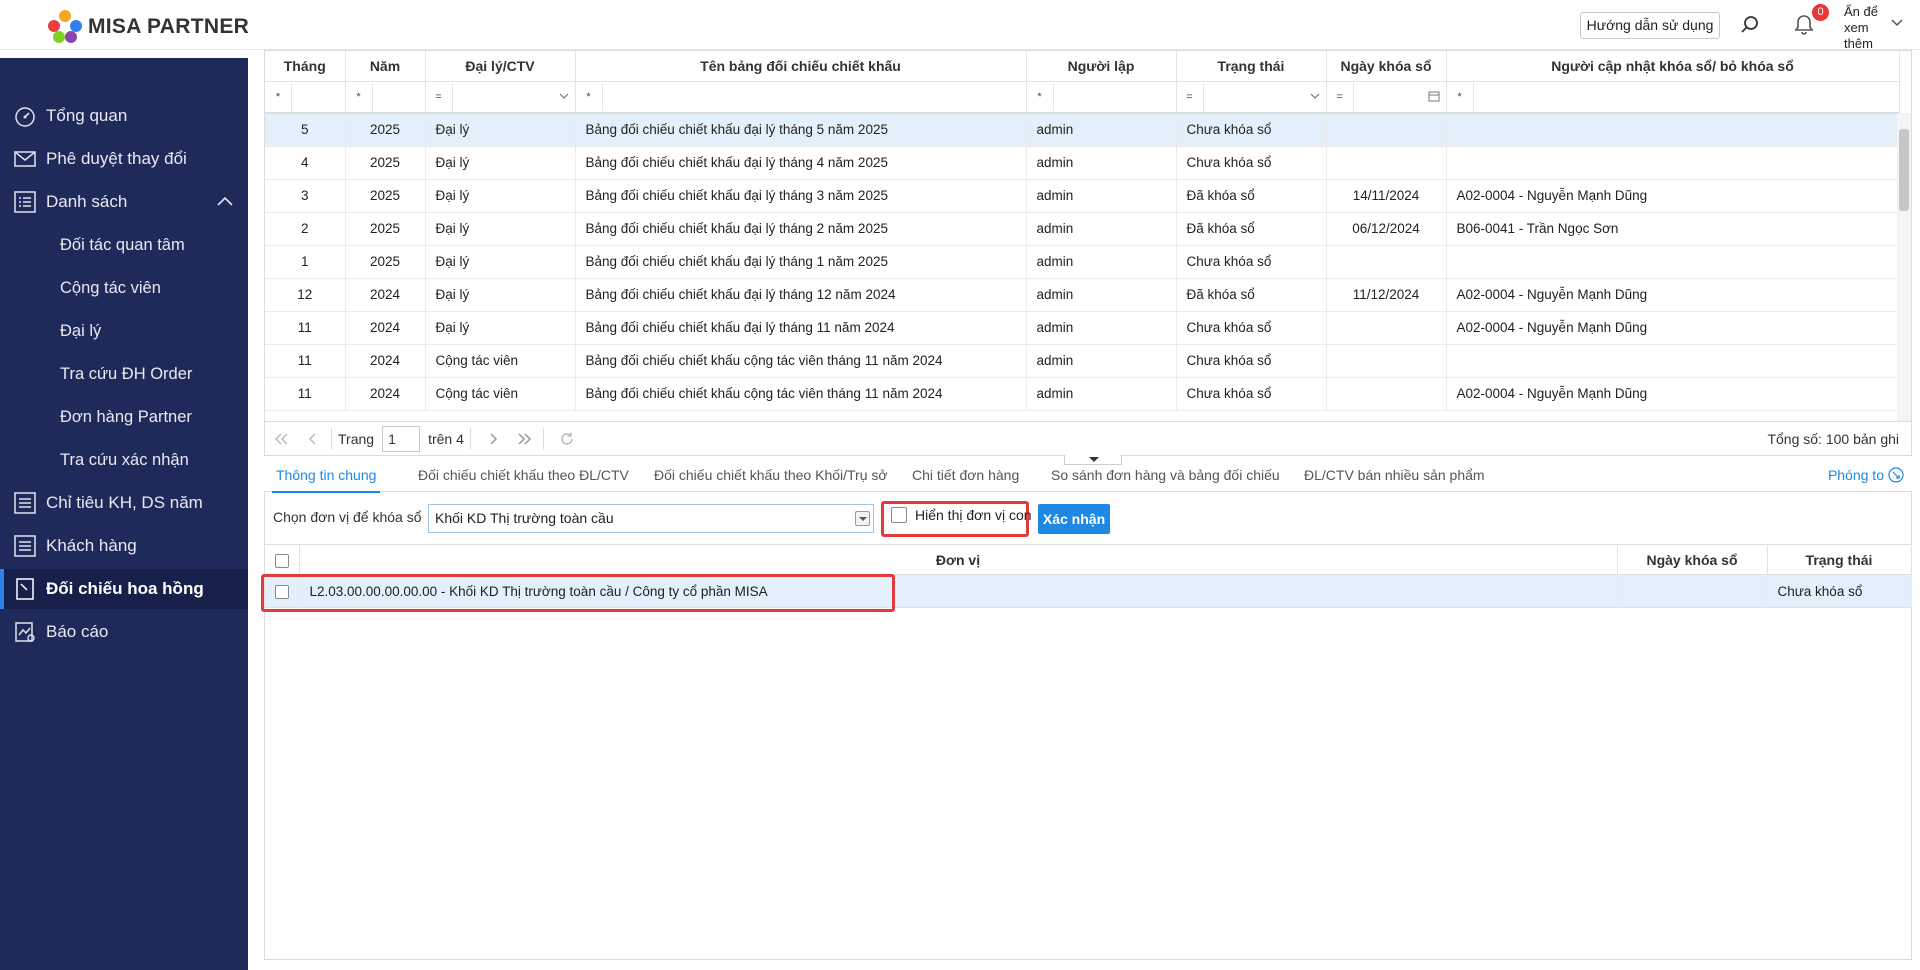 The width and height of the screenshot is (1920, 970). Describe the element at coordinates (1692, 559) in the screenshot. I see `column-header-unit-lock-date: Ngày khóa sổ` at that location.